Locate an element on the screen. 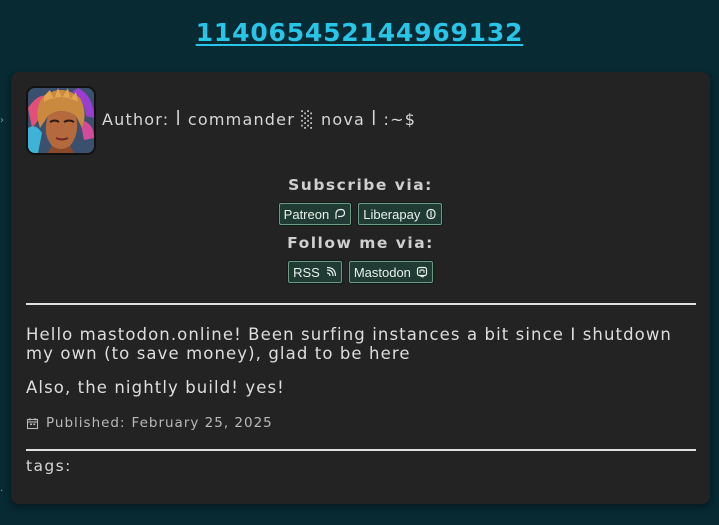 The width and height of the screenshot is (719, 525). subscribe-buttons: Patreon Liberapay is located at coordinates (360, 214).